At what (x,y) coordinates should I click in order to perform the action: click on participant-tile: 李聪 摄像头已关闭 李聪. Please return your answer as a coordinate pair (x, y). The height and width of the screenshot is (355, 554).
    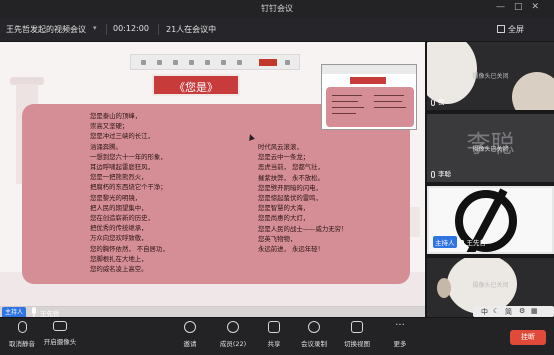
    Looking at the image, I should click on (490, 148).